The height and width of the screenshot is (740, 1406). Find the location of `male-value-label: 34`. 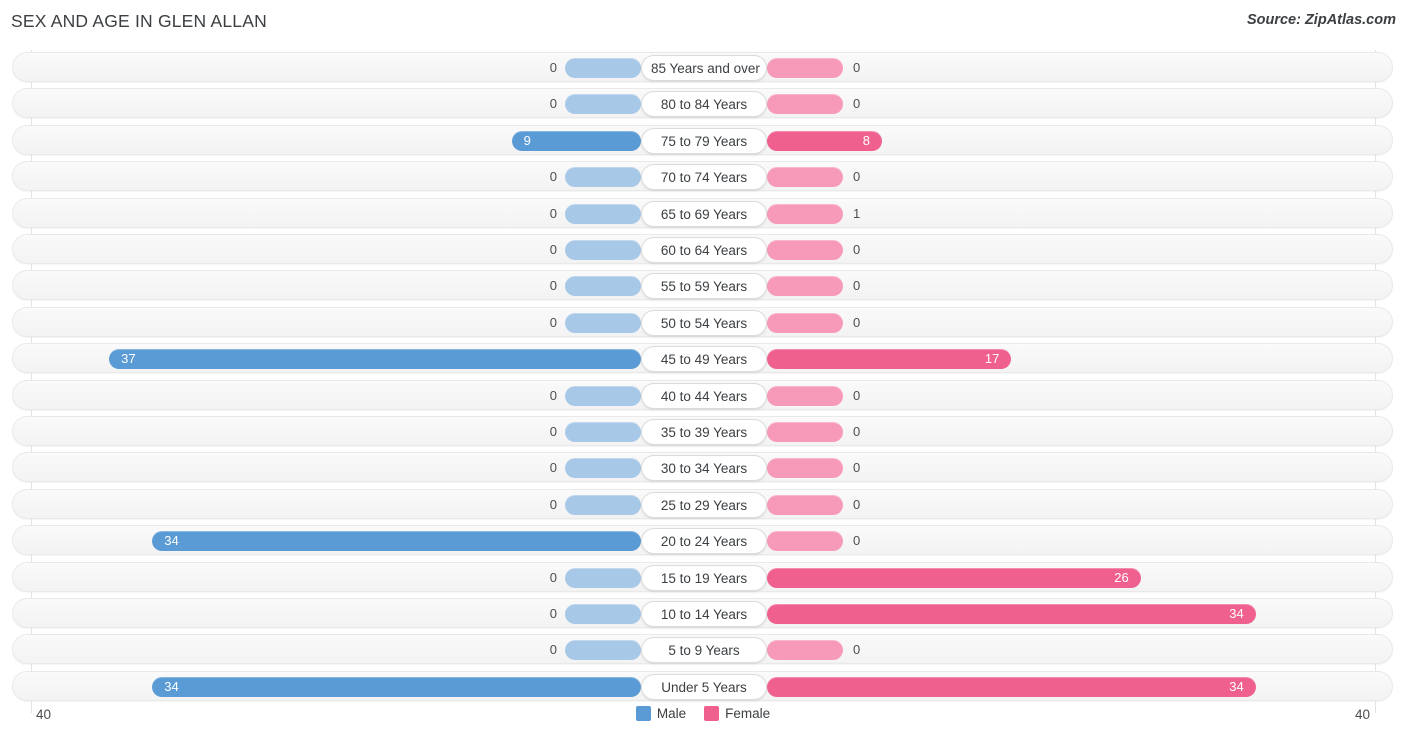

male-value-label: 34 is located at coordinates (171, 541).